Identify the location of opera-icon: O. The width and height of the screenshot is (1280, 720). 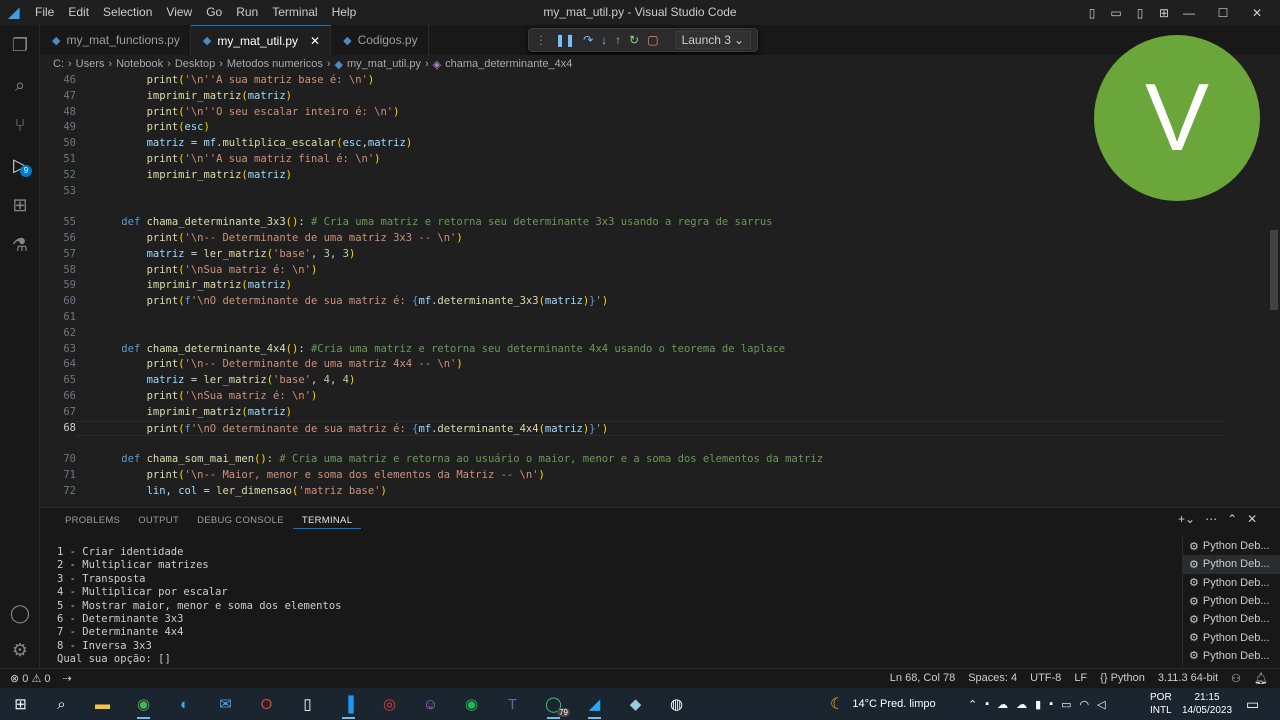
(266, 704).